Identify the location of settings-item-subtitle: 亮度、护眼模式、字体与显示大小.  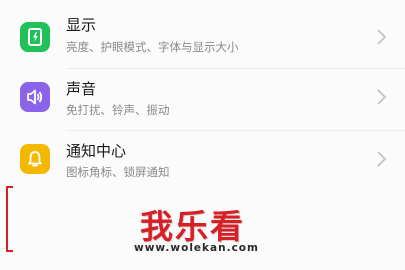
(152, 47).